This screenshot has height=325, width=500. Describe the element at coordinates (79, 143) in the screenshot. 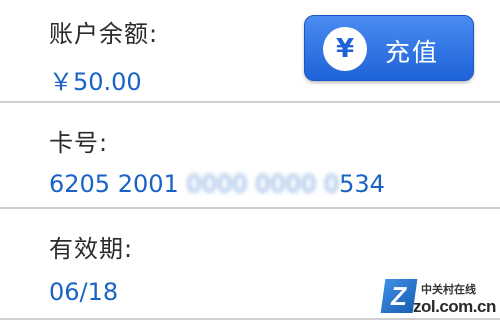

I see `card-number-label: 卡号:` at that location.